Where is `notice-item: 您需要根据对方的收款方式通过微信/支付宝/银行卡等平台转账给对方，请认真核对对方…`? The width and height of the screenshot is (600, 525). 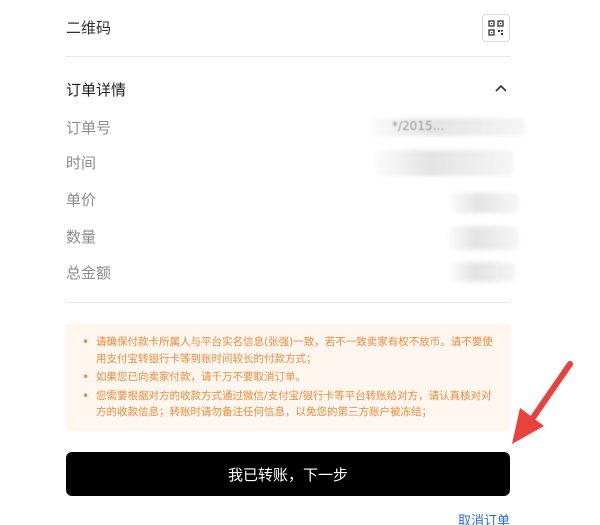
notice-item: 您需要根据对方的收款方式通过微信/支付宝/银行卡等平台转账给对方，请认真核对对方… is located at coordinates (289, 404).